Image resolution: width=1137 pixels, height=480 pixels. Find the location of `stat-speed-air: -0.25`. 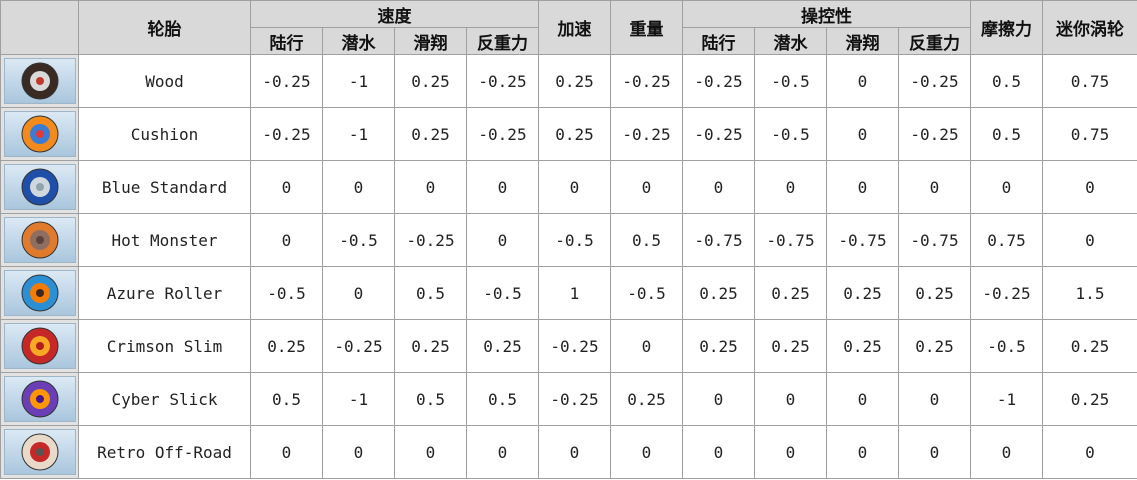

stat-speed-air: -0.25 is located at coordinates (430, 240).